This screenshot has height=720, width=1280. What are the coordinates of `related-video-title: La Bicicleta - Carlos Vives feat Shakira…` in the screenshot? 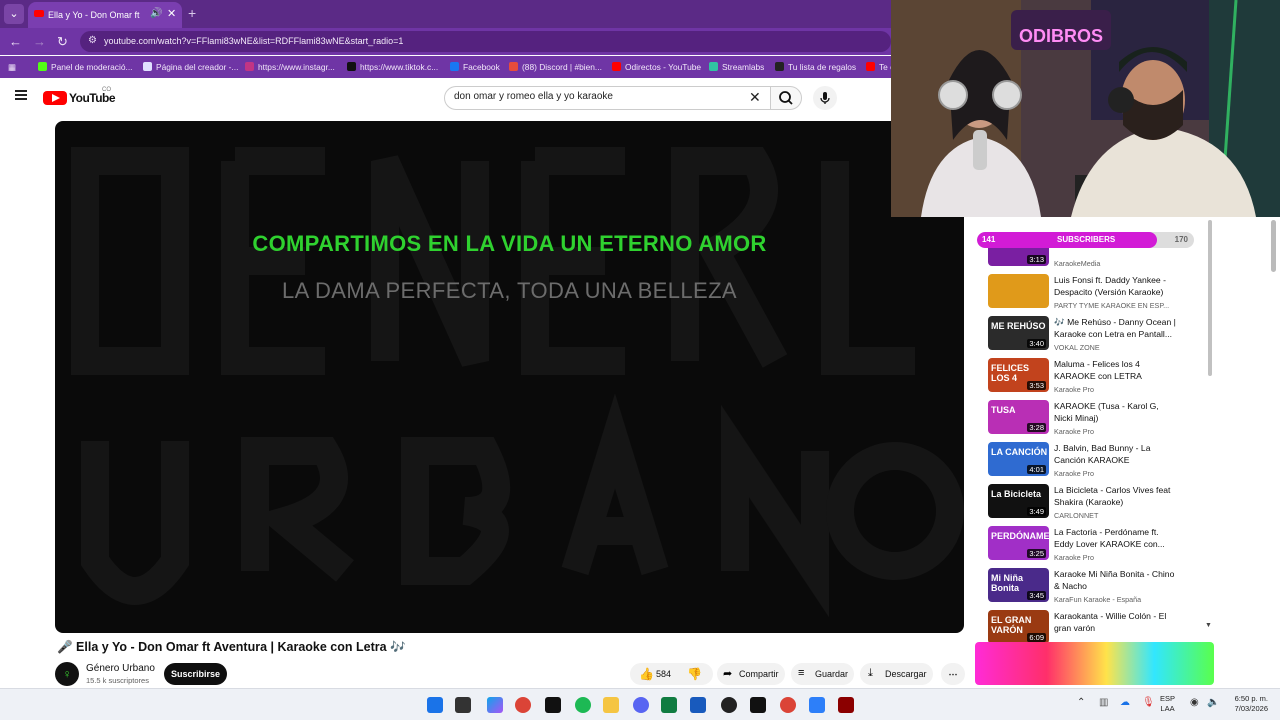 It's located at (1116, 496).